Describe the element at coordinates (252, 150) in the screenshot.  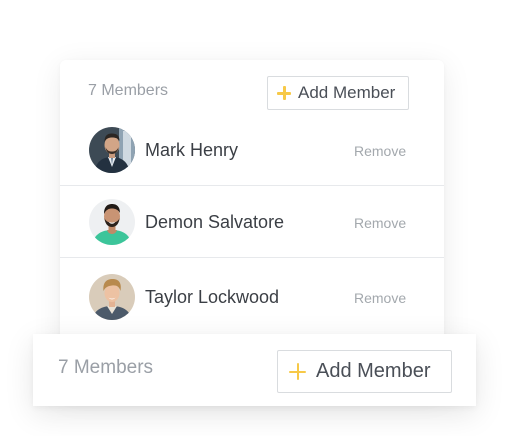
I see `member-row: Mark Henry Remove` at that location.